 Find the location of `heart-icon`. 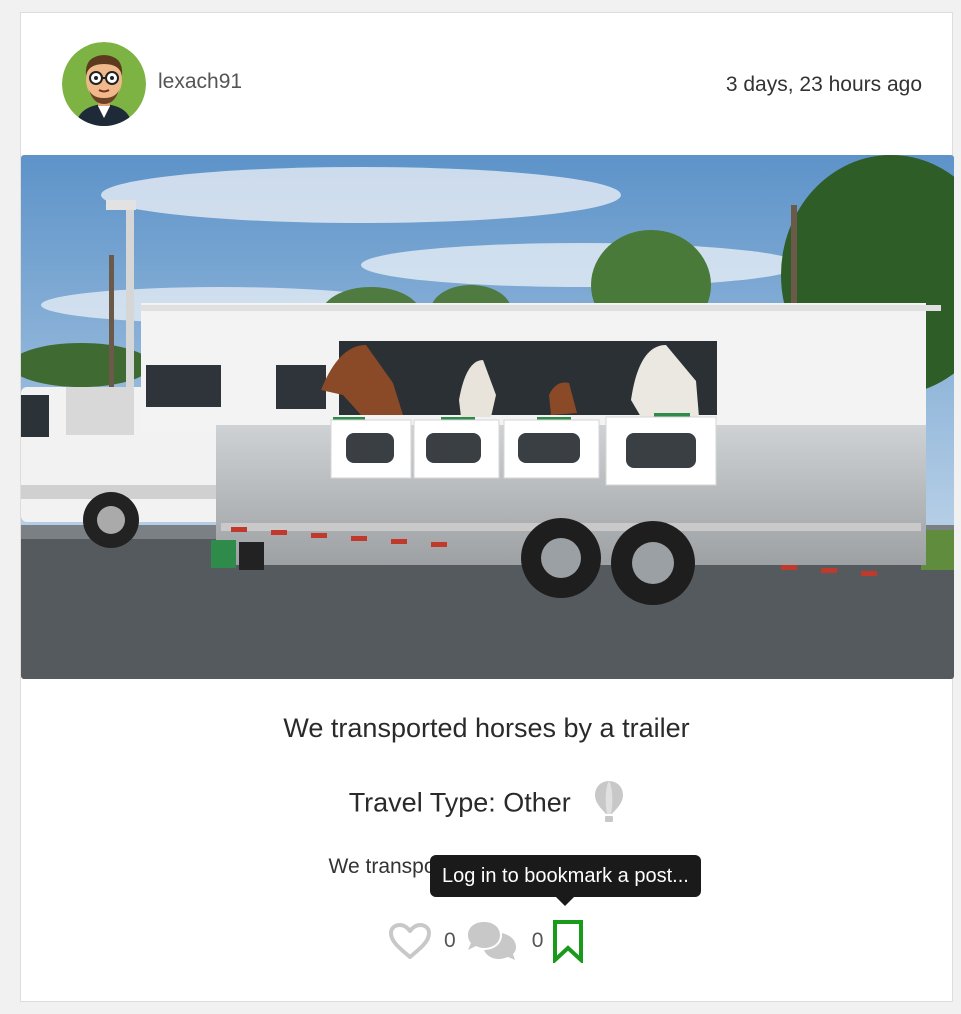

heart-icon is located at coordinates (410, 941).